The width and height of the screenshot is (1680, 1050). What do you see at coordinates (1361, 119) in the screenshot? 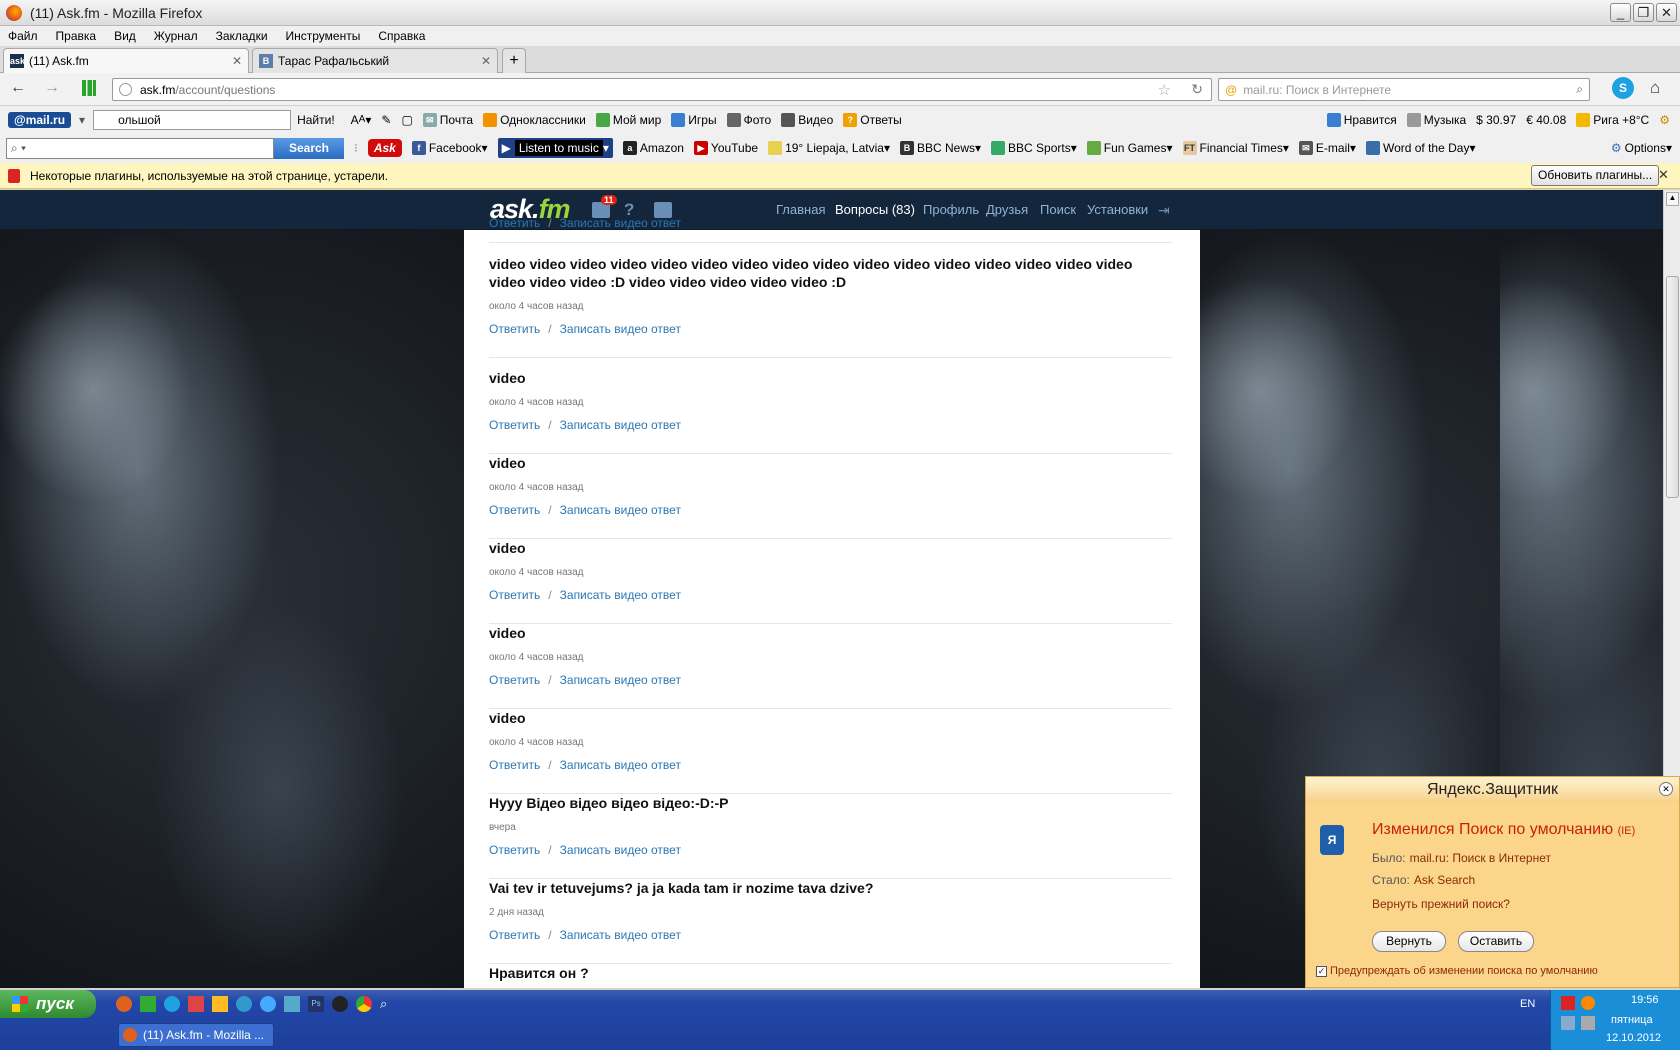
I see `like-button: Нравится` at bounding box center [1361, 119].